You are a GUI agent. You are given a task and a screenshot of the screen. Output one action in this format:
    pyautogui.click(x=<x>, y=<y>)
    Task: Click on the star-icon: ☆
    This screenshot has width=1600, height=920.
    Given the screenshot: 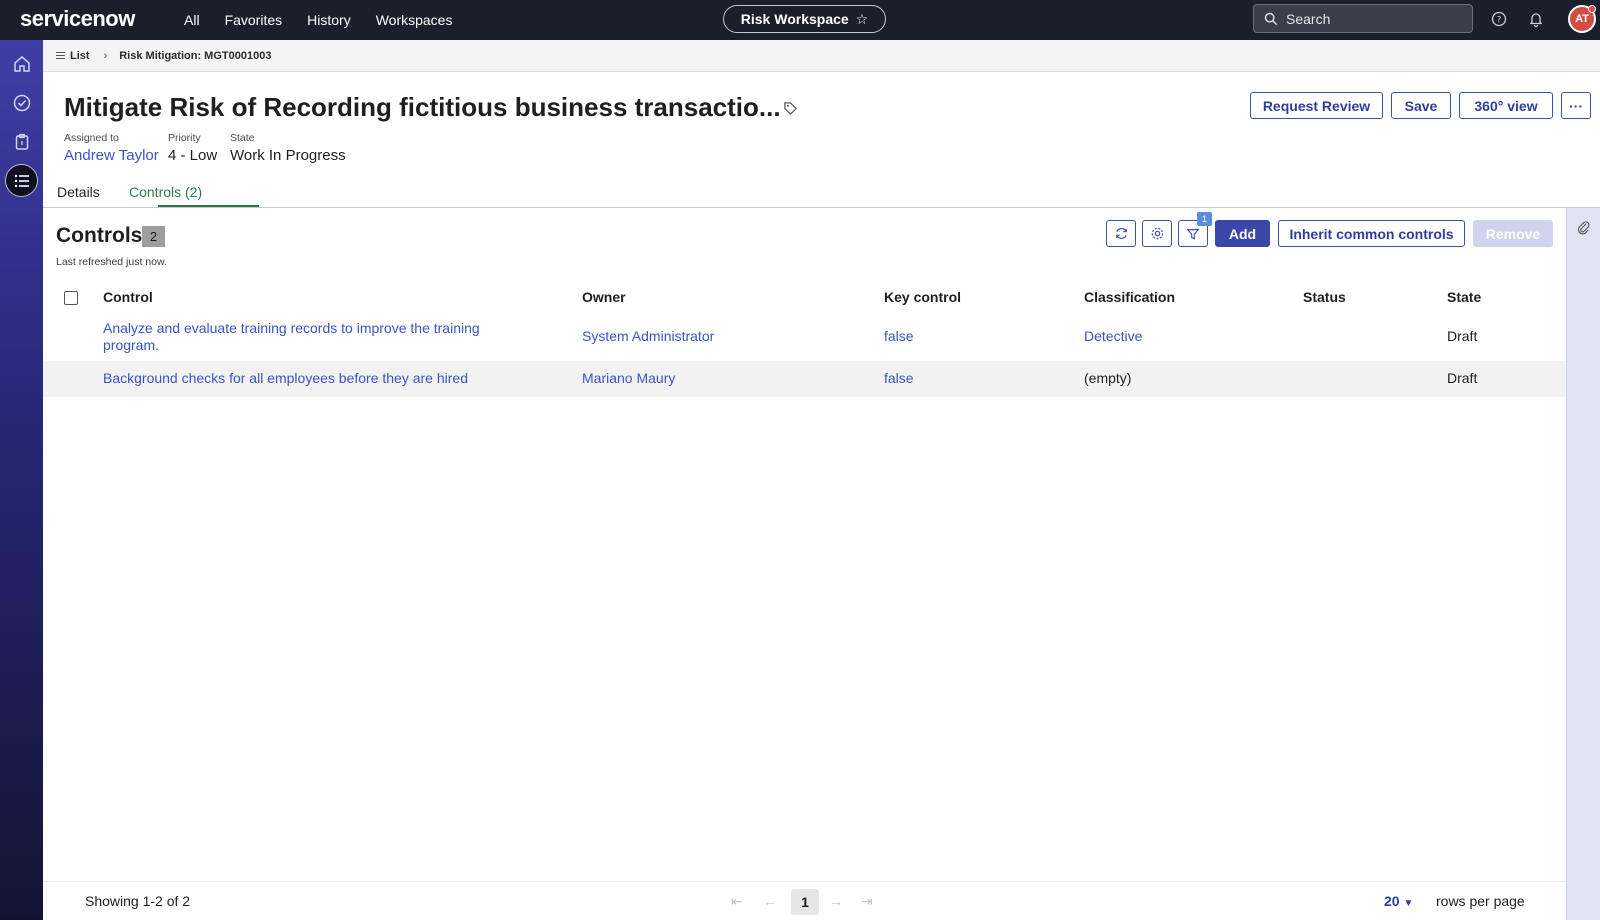 What is the action you would take?
    pyautogui.click(x=862, y=19)
    